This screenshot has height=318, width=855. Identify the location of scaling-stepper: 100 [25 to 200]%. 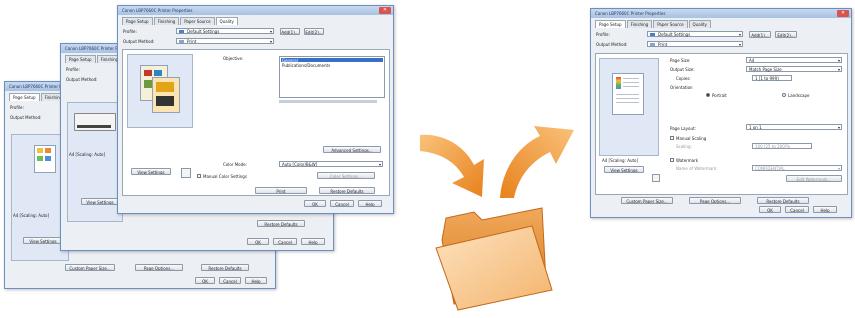
(782, 146).